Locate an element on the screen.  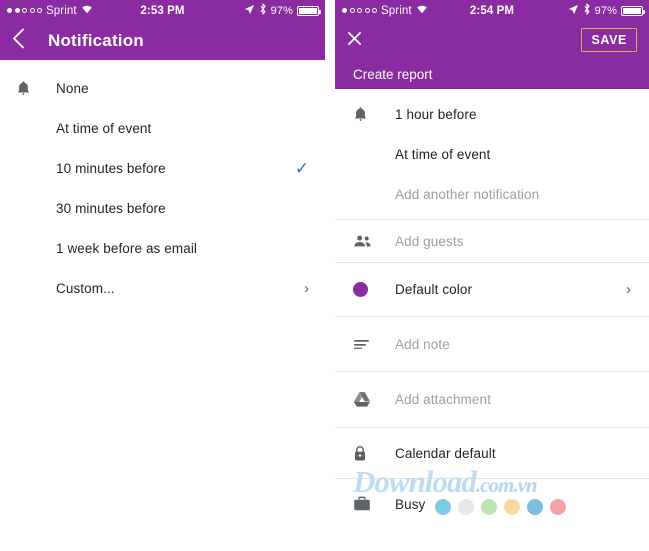
event-title-text: Create report is located at coordinates (393, 74).